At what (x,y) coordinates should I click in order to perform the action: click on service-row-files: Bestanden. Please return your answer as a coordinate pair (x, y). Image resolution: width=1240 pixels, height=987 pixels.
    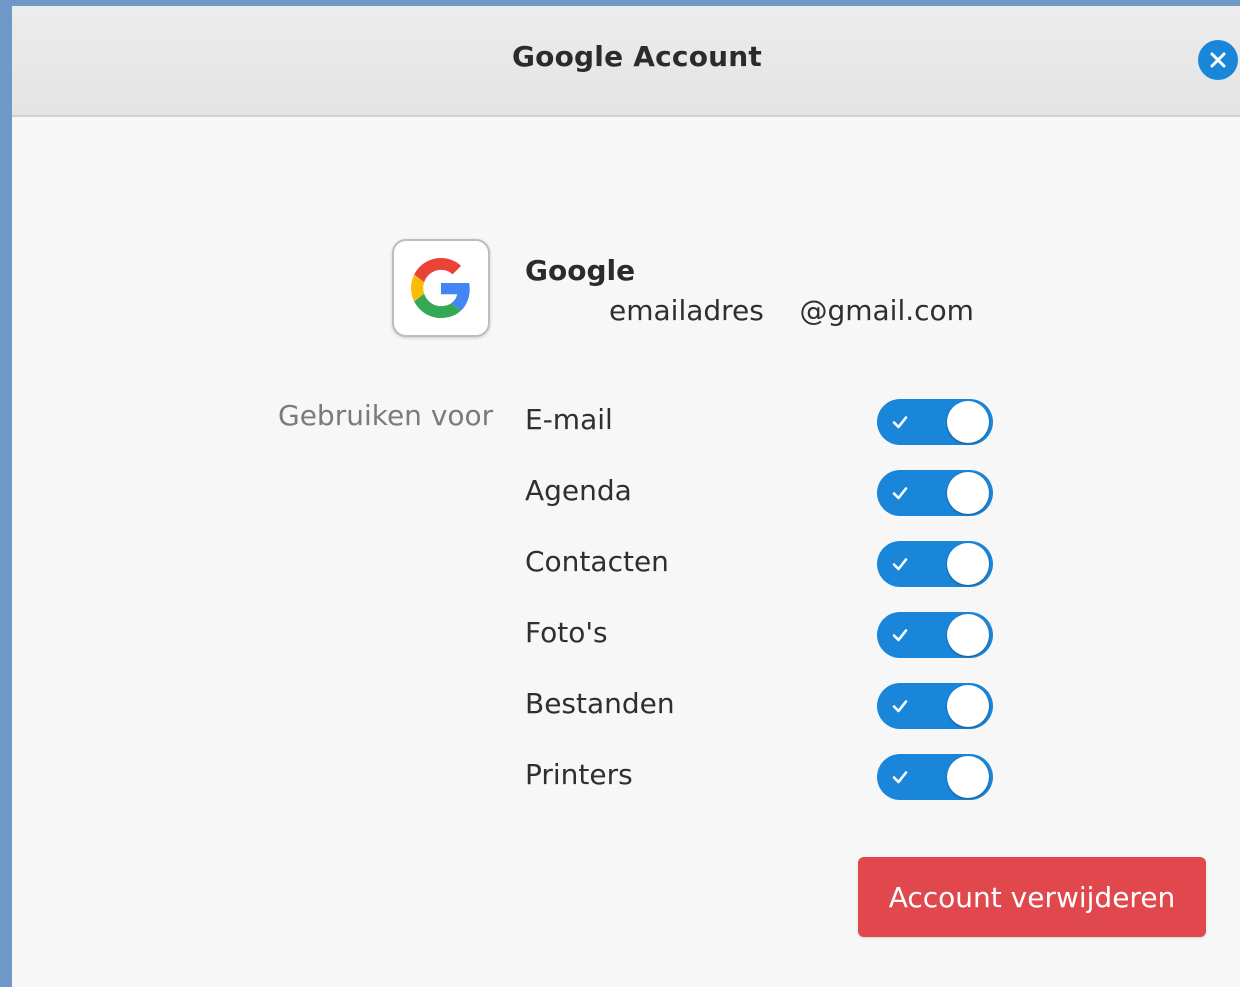
    Looking at the image, I should click on (626, 707).